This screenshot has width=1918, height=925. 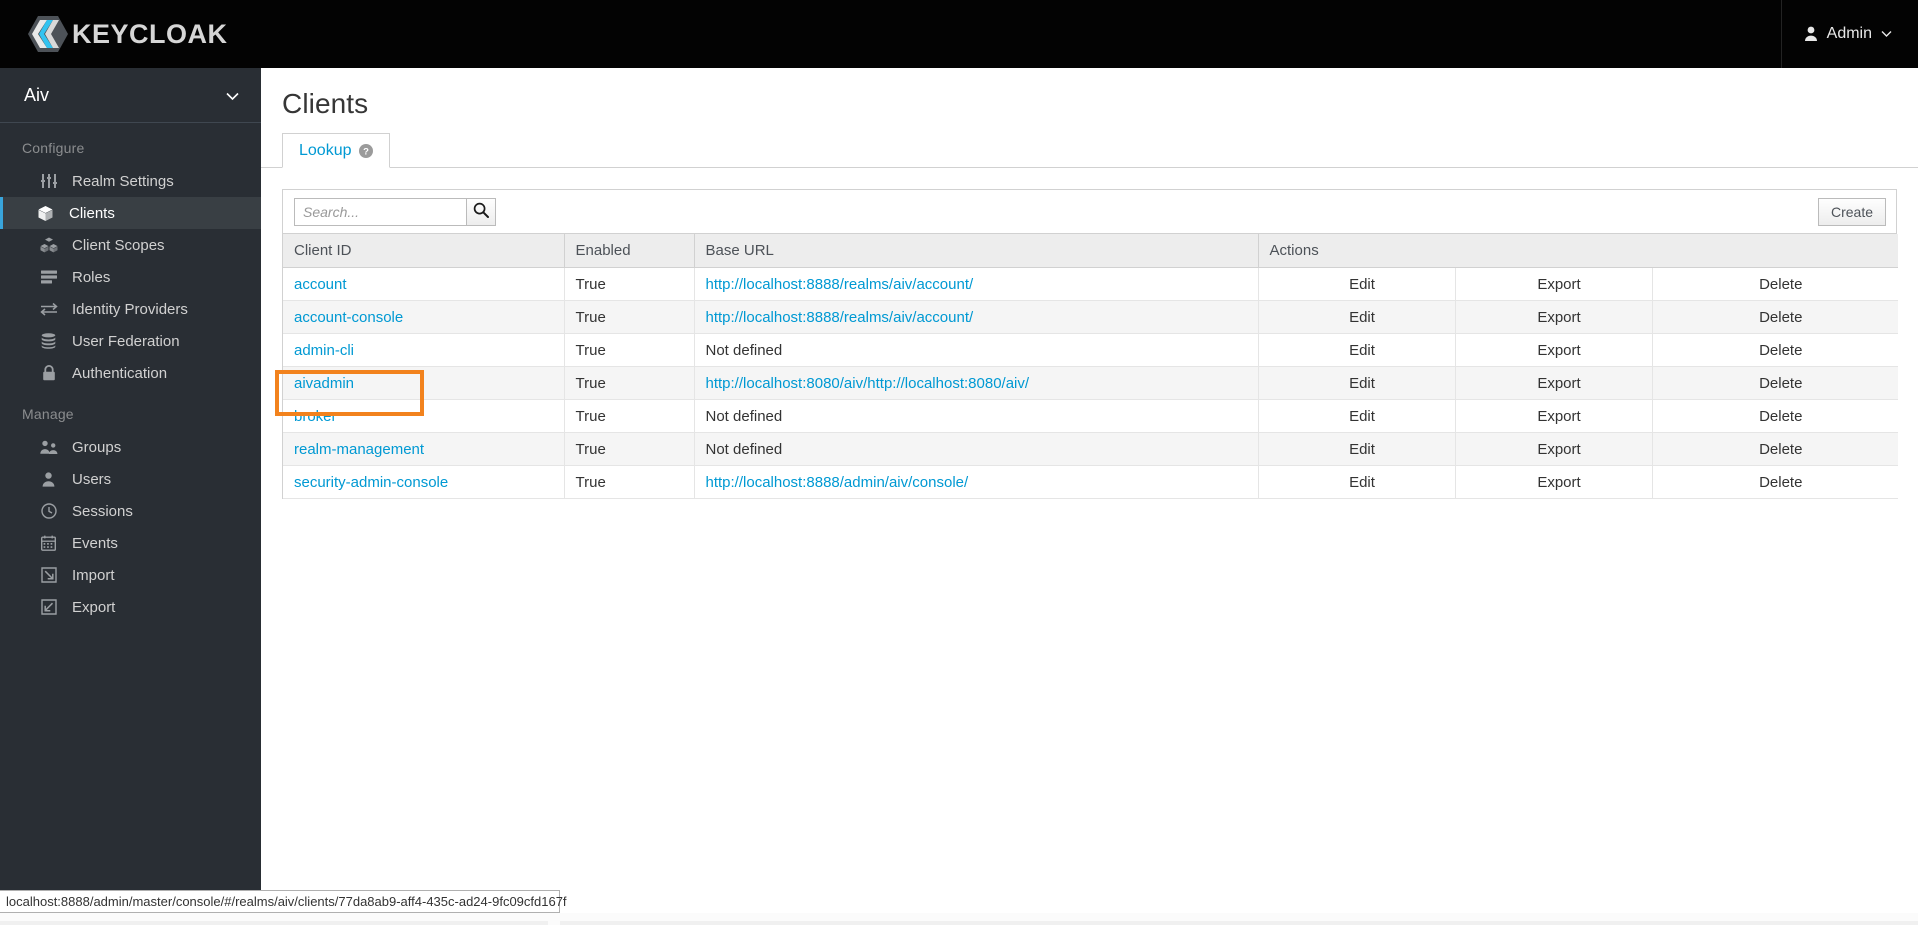 What do you see at coordinates (130, 95) in the screenshot?
I see `realm-selector: Aiv` at bounding box center [130, 95].